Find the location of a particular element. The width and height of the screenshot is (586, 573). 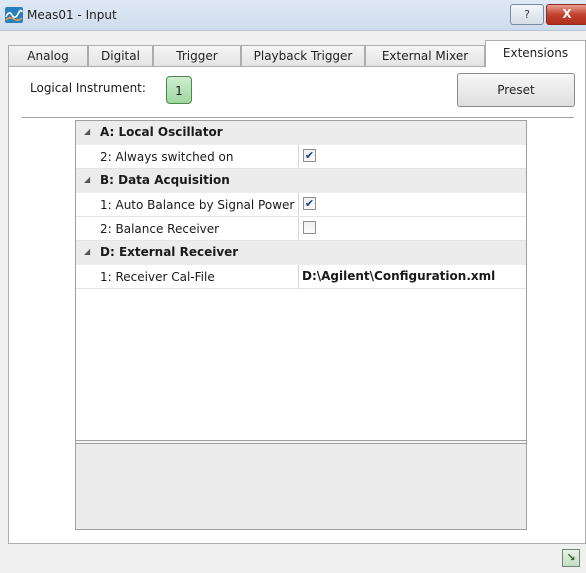

property-row: 1: Auto Balance by Signal Power ✔ is located at coordinates (301, 205).